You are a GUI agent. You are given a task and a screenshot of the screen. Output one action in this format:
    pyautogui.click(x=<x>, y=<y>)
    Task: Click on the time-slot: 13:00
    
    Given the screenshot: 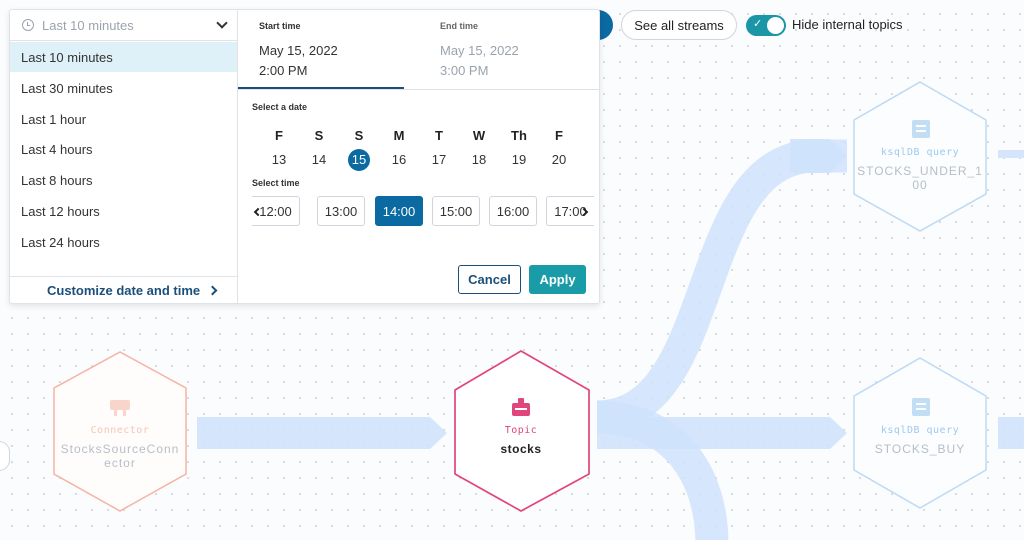 What is the action you would take?
    pyautogui.click(x=341, y=211)
    